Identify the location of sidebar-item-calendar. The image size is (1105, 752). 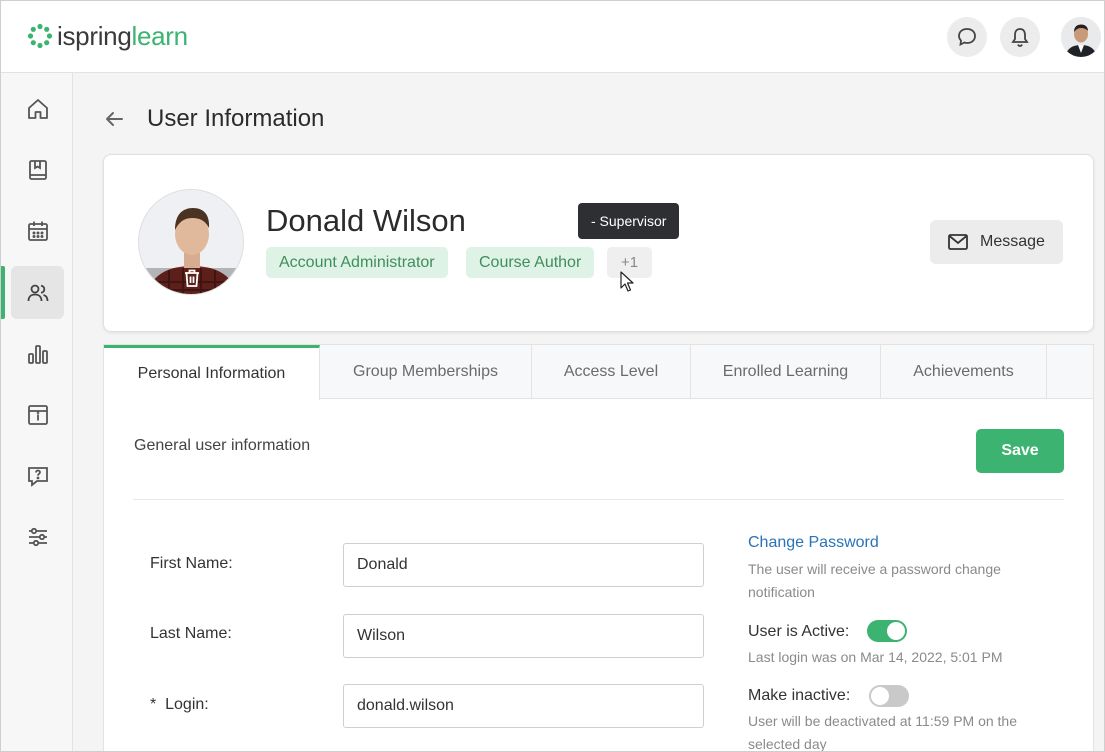
(37, 230).